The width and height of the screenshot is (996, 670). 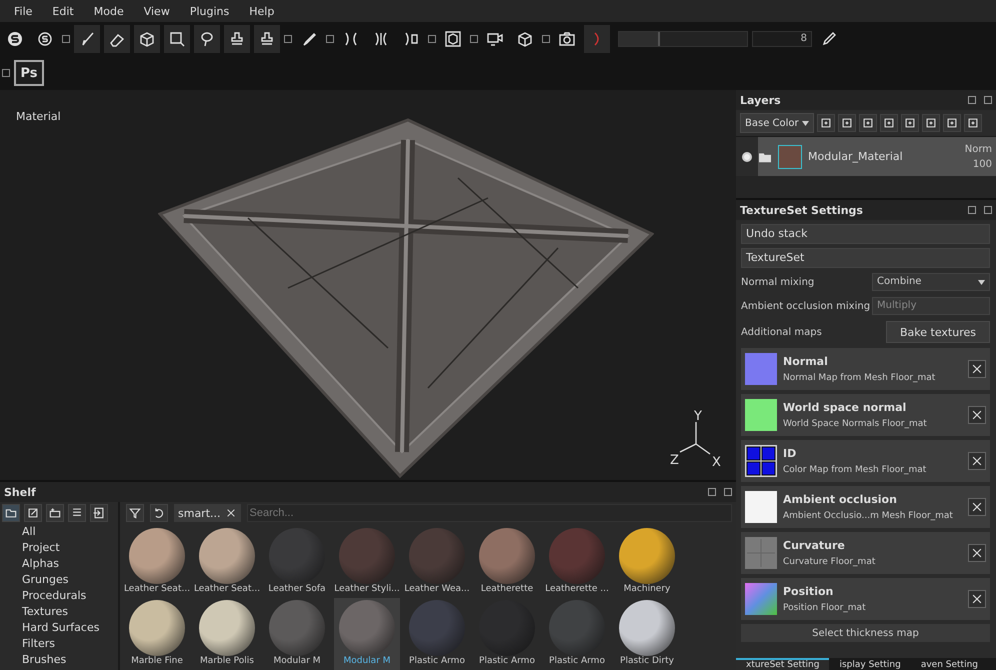 What do you see at coordinates (20, 492) in the screenshot?
I see `panel-title: Shelf` at bounding box center [20, 492].